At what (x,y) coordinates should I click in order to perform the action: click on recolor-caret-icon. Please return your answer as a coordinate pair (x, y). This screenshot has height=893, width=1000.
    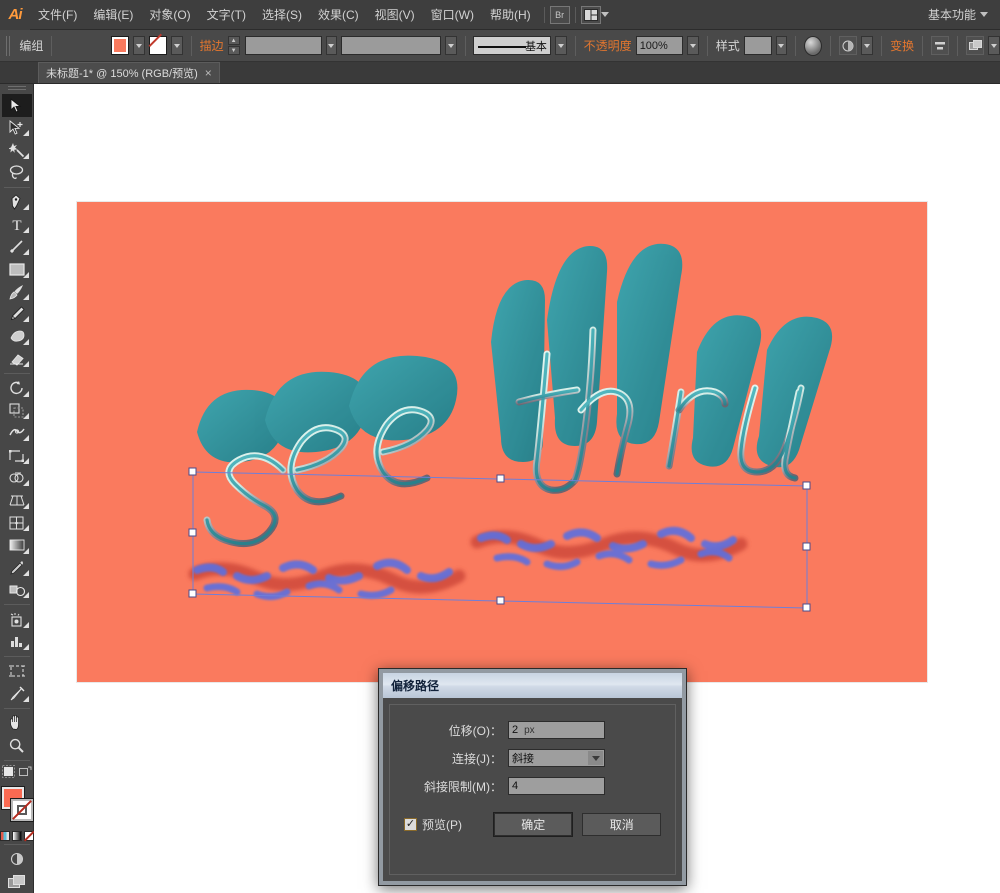
    Looking at the image, I should click on (867, 45).